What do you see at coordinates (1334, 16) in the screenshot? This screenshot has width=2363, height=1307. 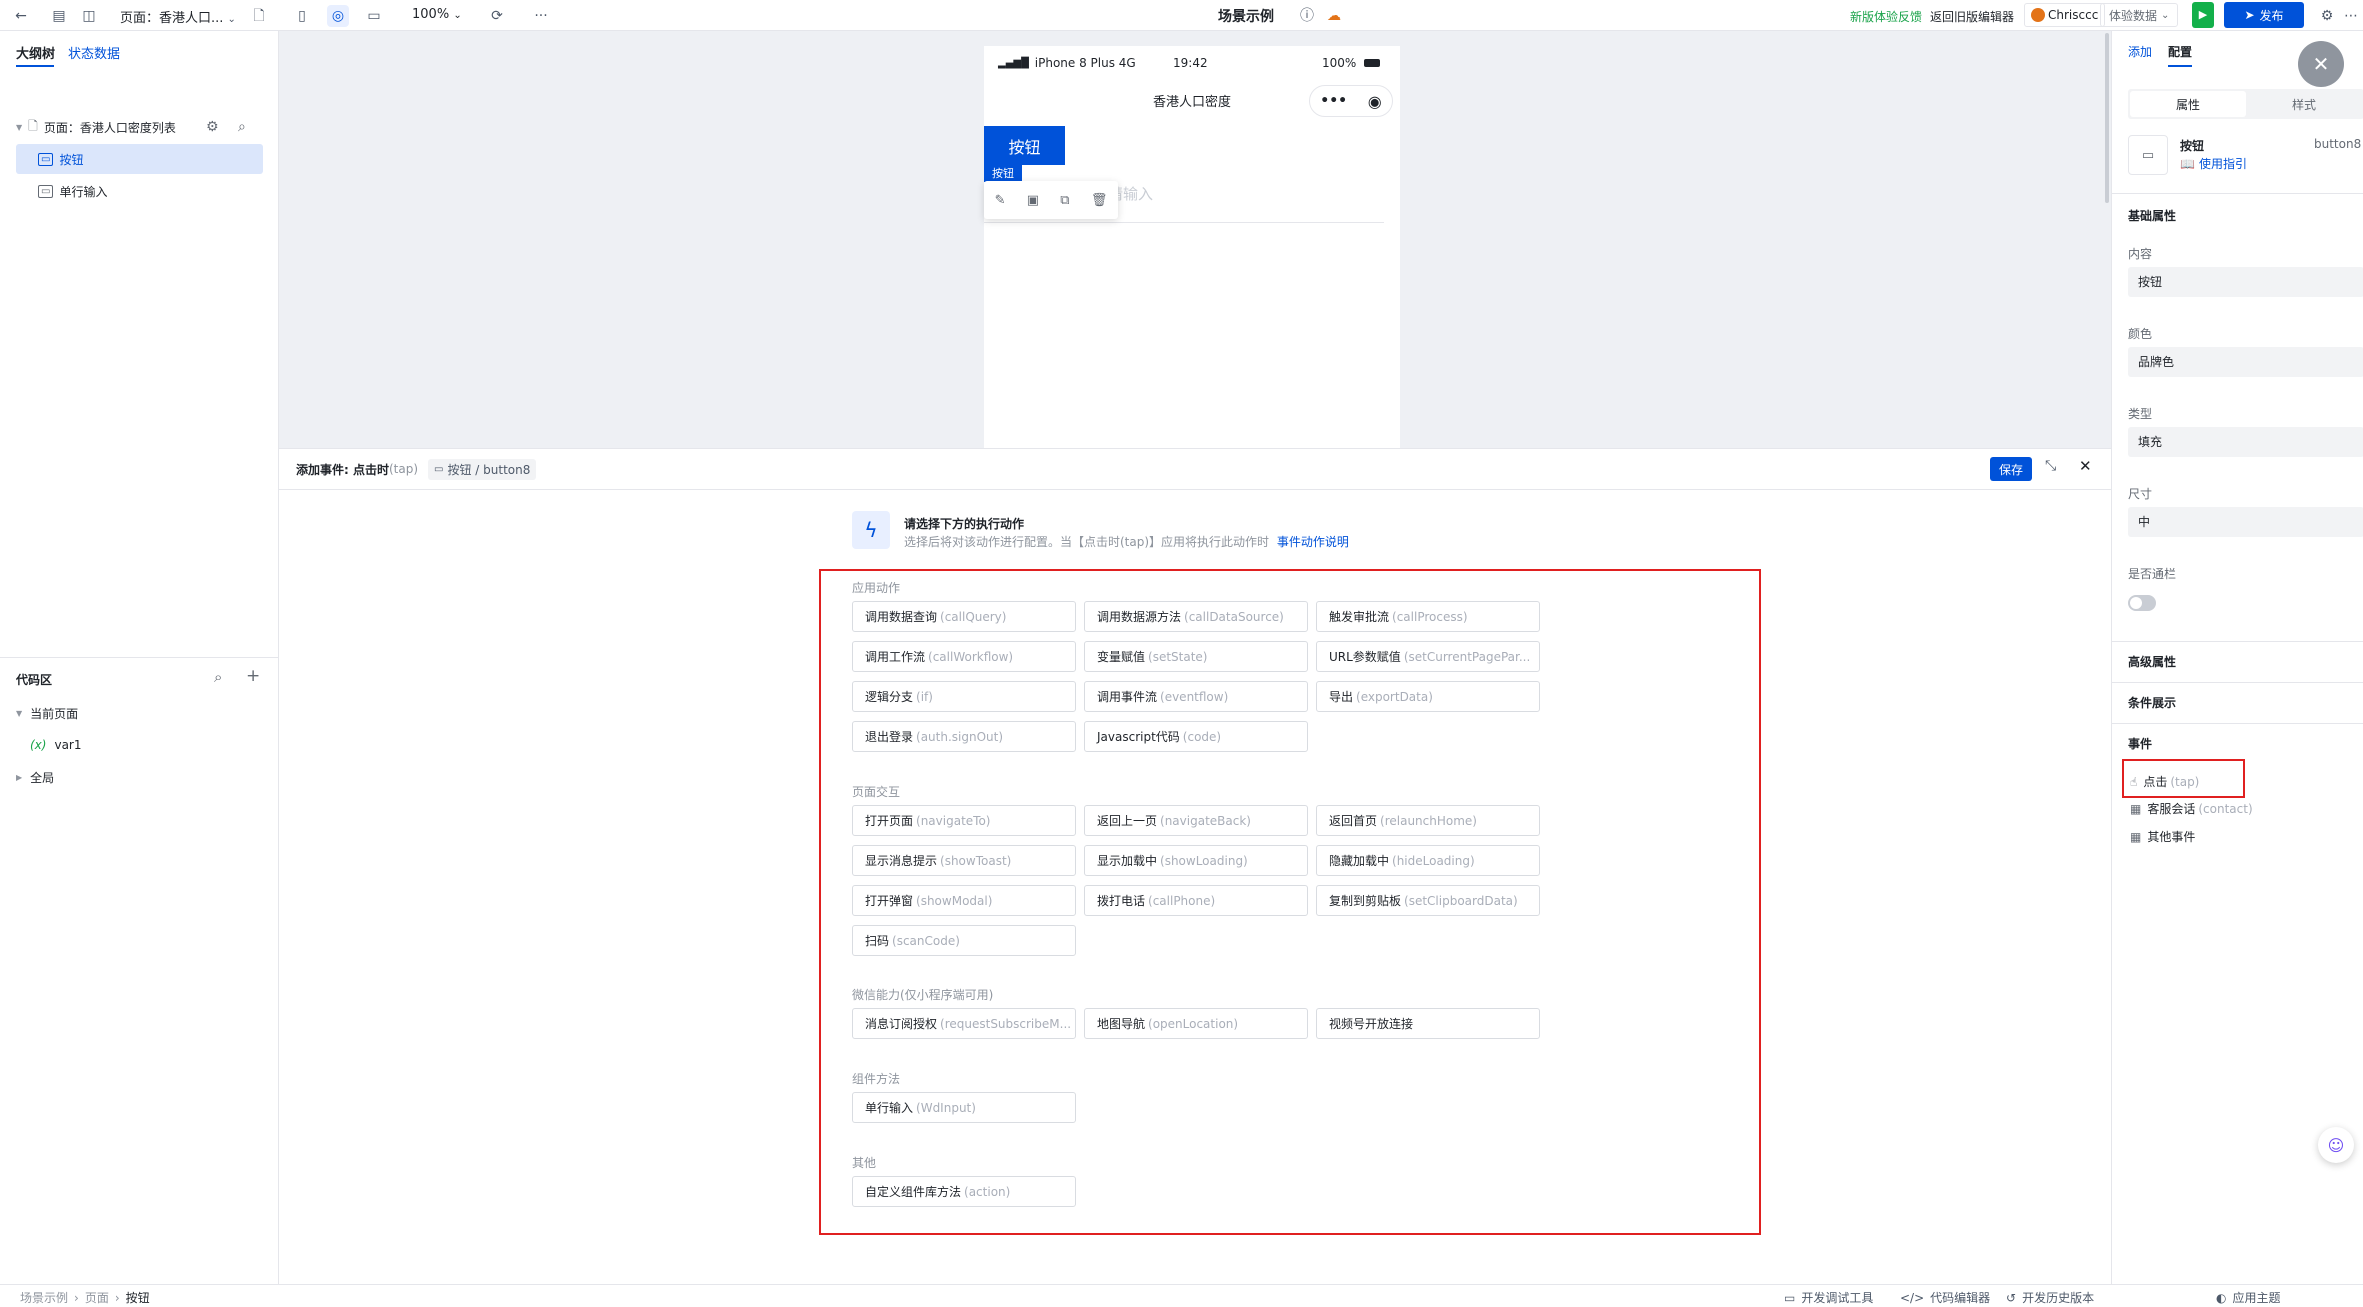 I see `cloud-sync-icon: ☁` at bounding box center [1334, 16].